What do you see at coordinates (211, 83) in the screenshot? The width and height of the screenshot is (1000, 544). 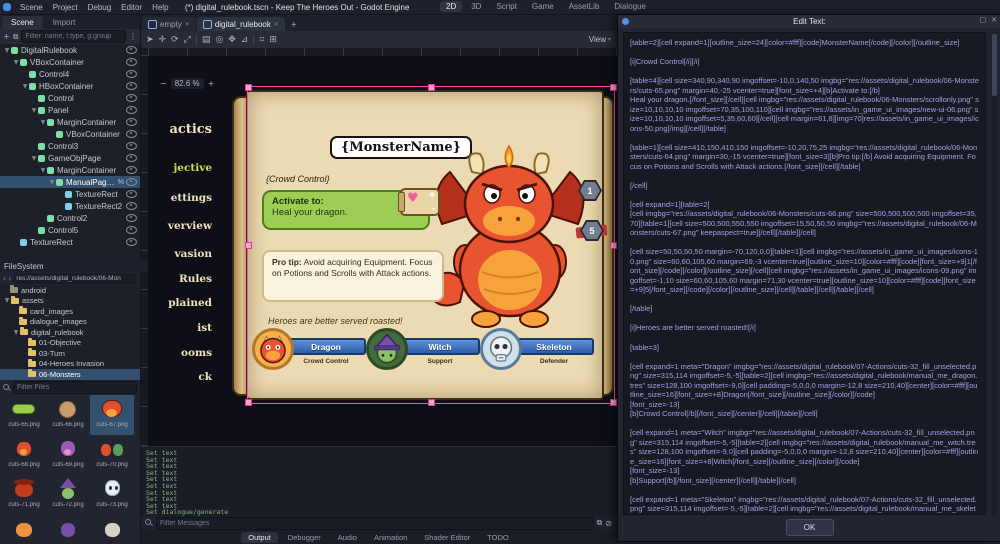 I see `zoom-in-icon: +` at bounding box center [211, 83].